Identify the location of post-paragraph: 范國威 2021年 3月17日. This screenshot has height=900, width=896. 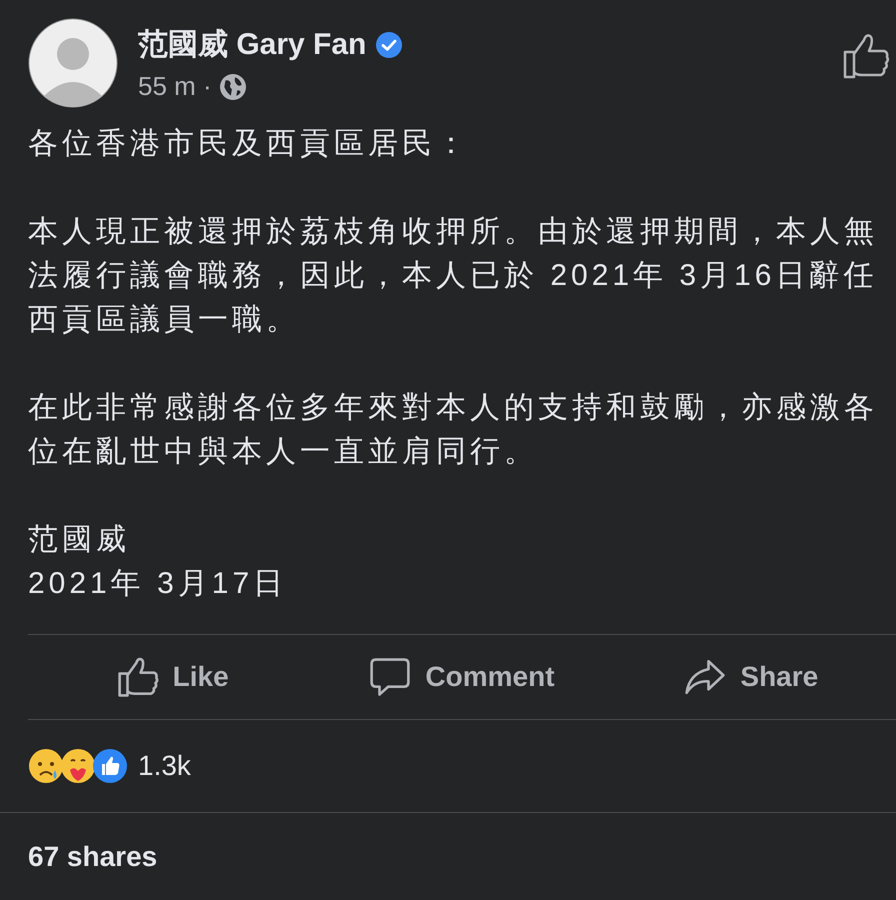
(158, 562).